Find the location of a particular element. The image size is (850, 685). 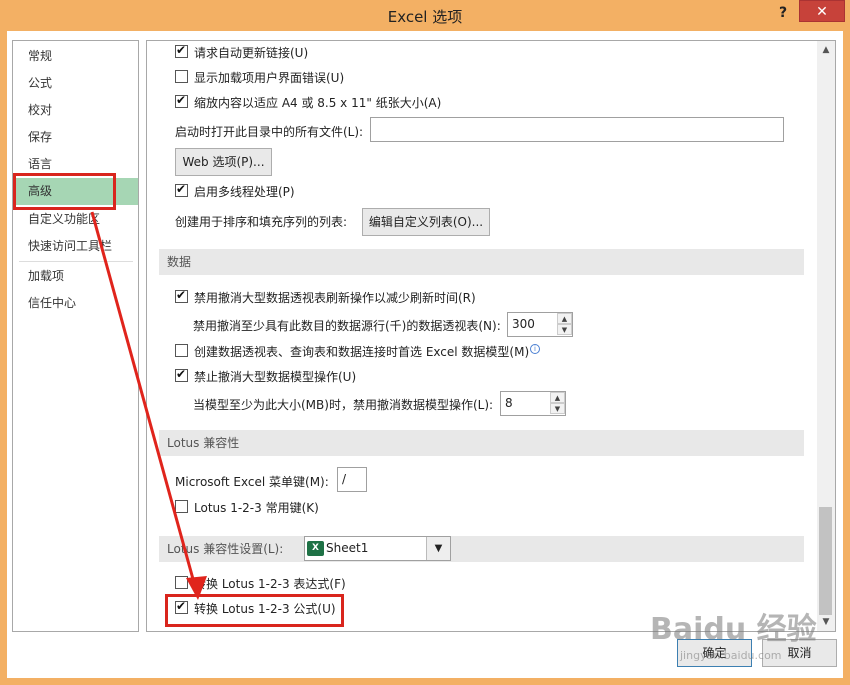

label-prefer-data-model: 创建数据透视表、查询表和数据连接时首选 Excel 数据模型(M) is located at coordinates (362, 352).